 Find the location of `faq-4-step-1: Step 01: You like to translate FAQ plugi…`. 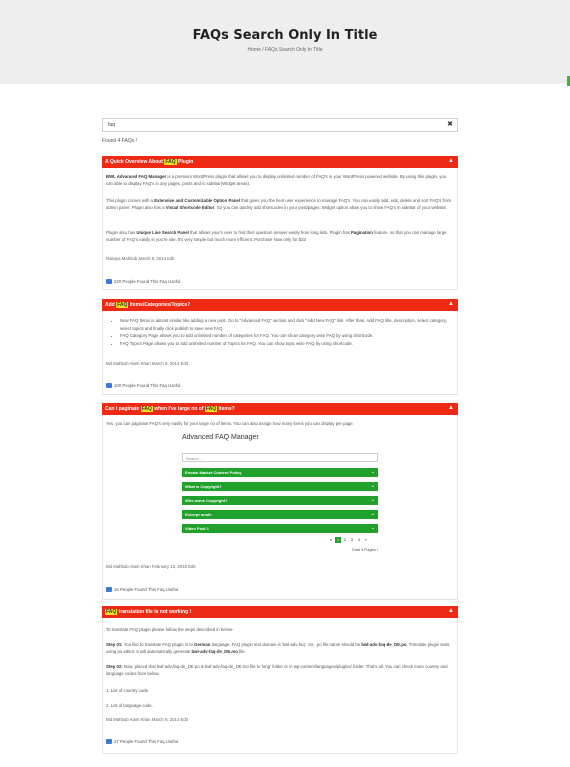

faq-4-step-1: Step 01: You like to translate FAQ plugi… is located at coordinates (278, 648).